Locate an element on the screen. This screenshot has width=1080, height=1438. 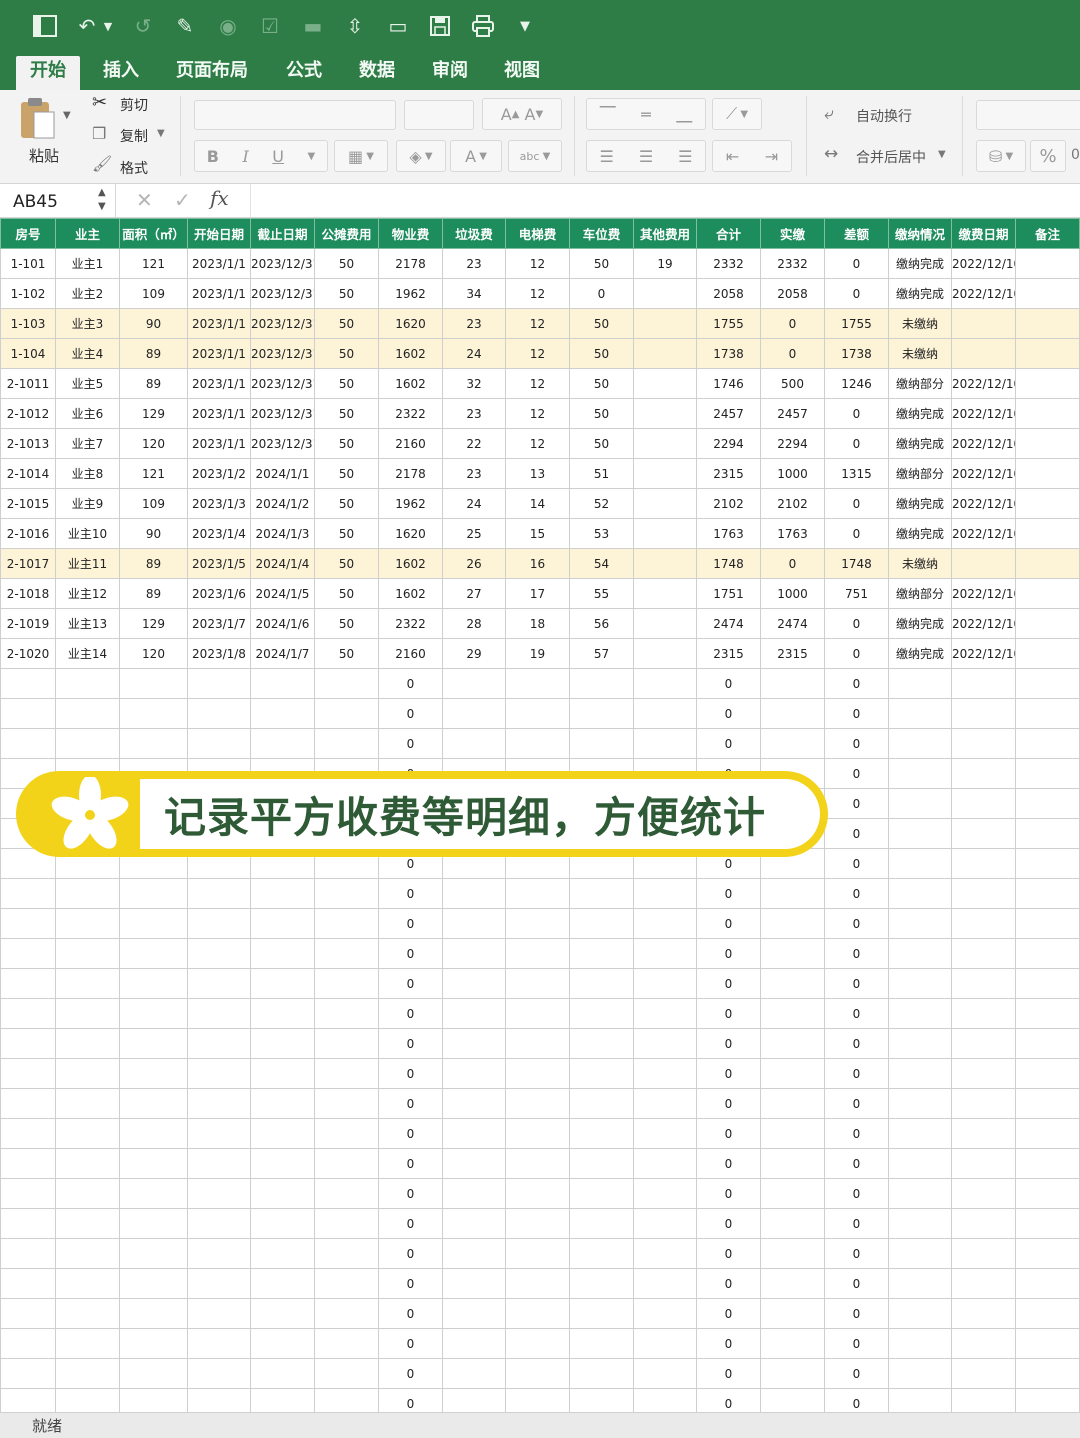
bold-button: B is located at coordinates (213, 156).